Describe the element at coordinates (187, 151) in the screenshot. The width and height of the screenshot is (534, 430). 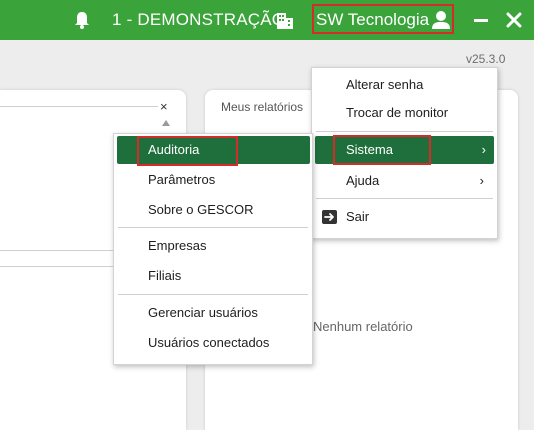
I see `auditoria-highlight` at that location.